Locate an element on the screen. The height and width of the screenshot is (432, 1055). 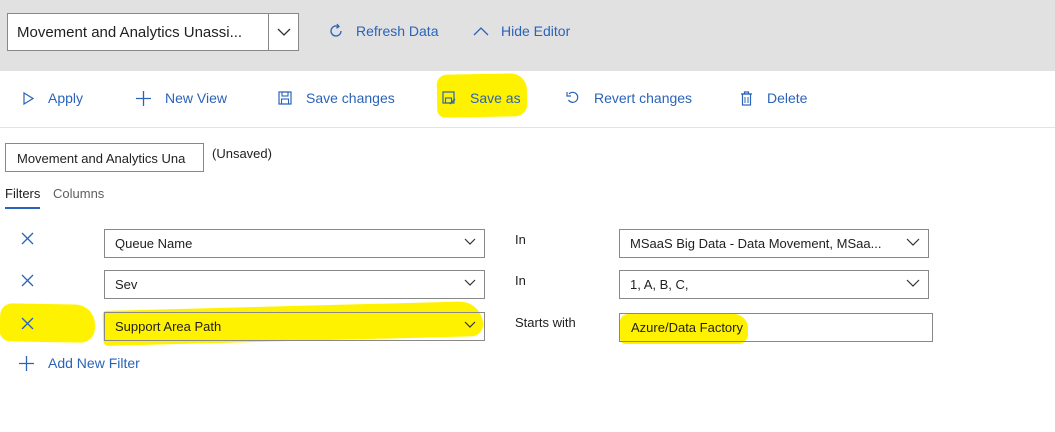
refresh-data-button: Refresh Data is located at coordinates (383, 31).